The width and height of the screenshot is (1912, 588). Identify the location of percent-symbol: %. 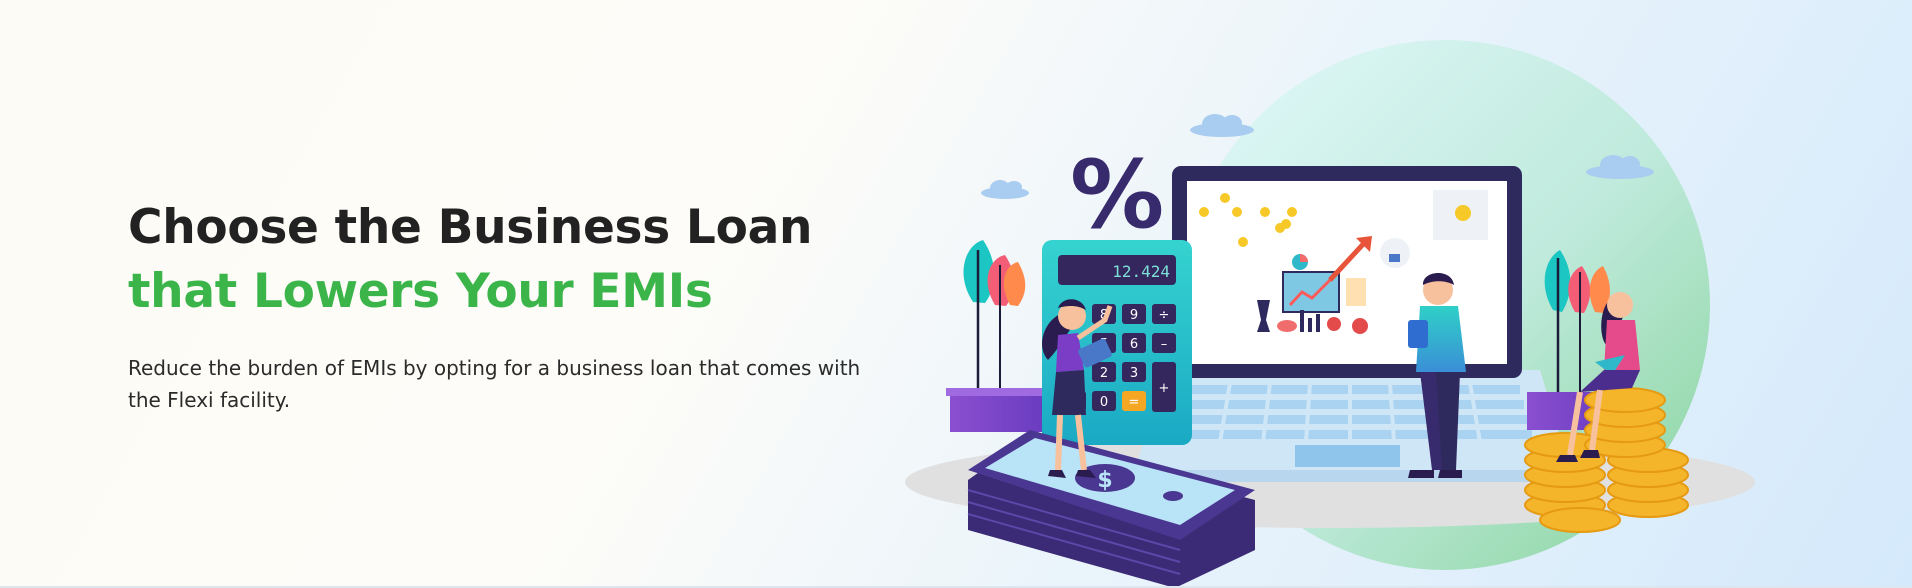
(1117, 195).